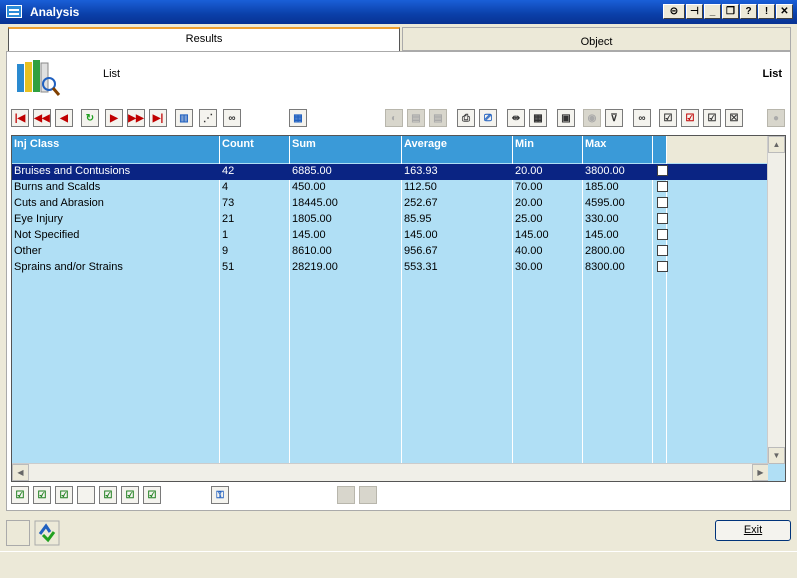  Describe the element at coordinates (394, 118) in the screenshot. I see `lightbulb-icon: ◐` at that location.